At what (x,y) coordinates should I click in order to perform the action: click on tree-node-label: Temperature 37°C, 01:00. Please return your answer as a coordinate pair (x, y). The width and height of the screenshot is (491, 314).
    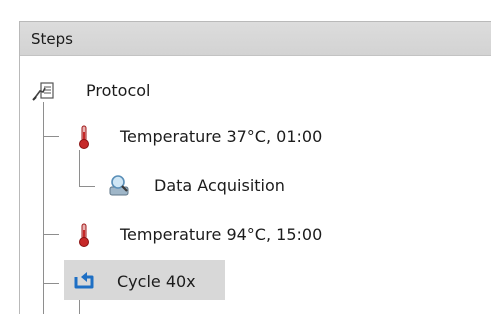
    Looking at the image, I should click on (221, 136).